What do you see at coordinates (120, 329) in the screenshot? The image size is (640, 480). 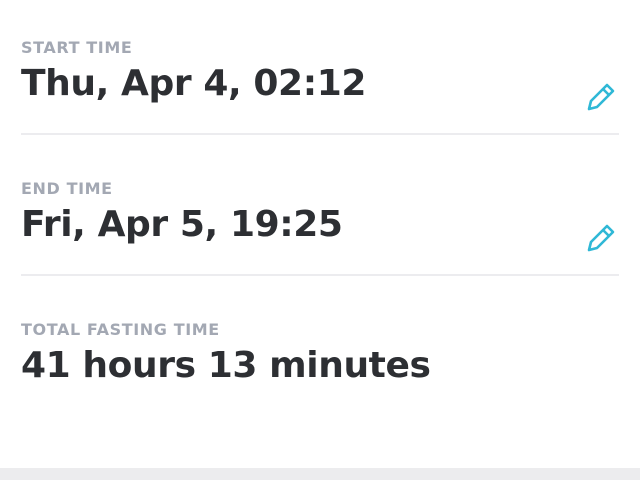 I see `total-fasting-label: TOTAL FASTING TIME` at bounding box center [120, 329].